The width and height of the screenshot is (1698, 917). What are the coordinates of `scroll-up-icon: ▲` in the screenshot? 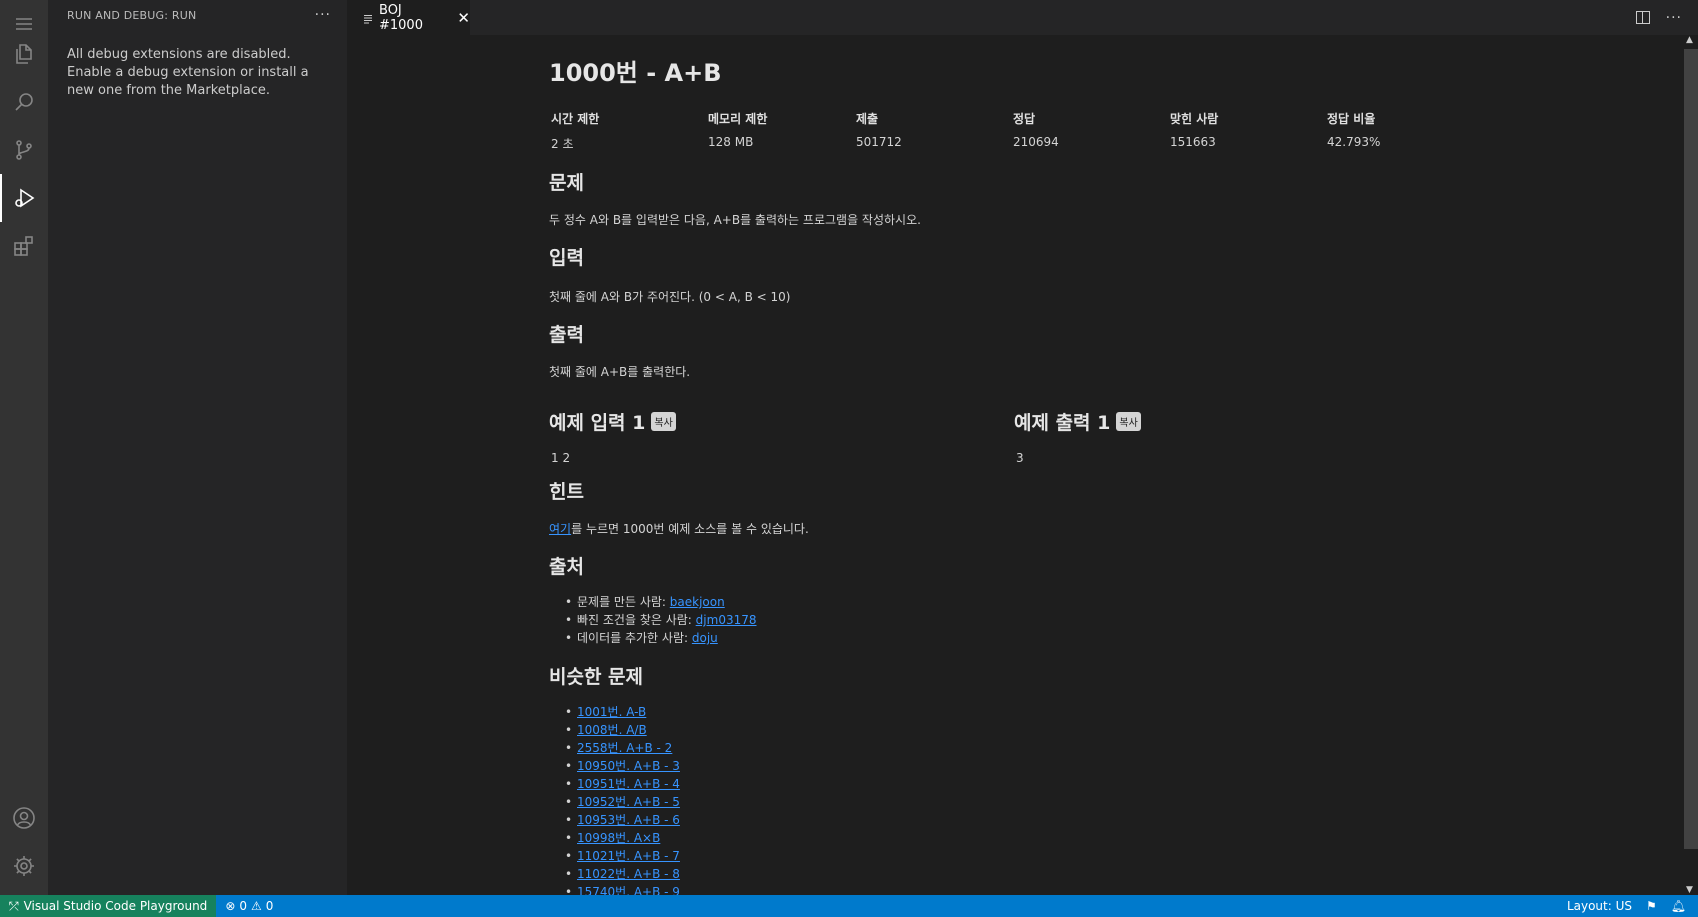 It's located at (1689, 40).